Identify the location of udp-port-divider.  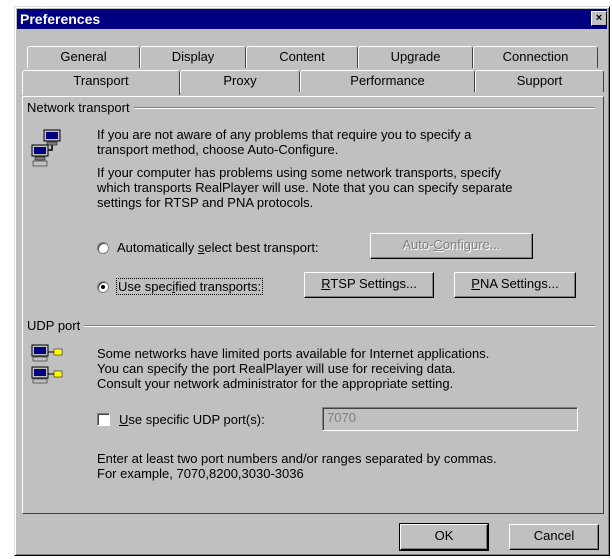
(312, 326).